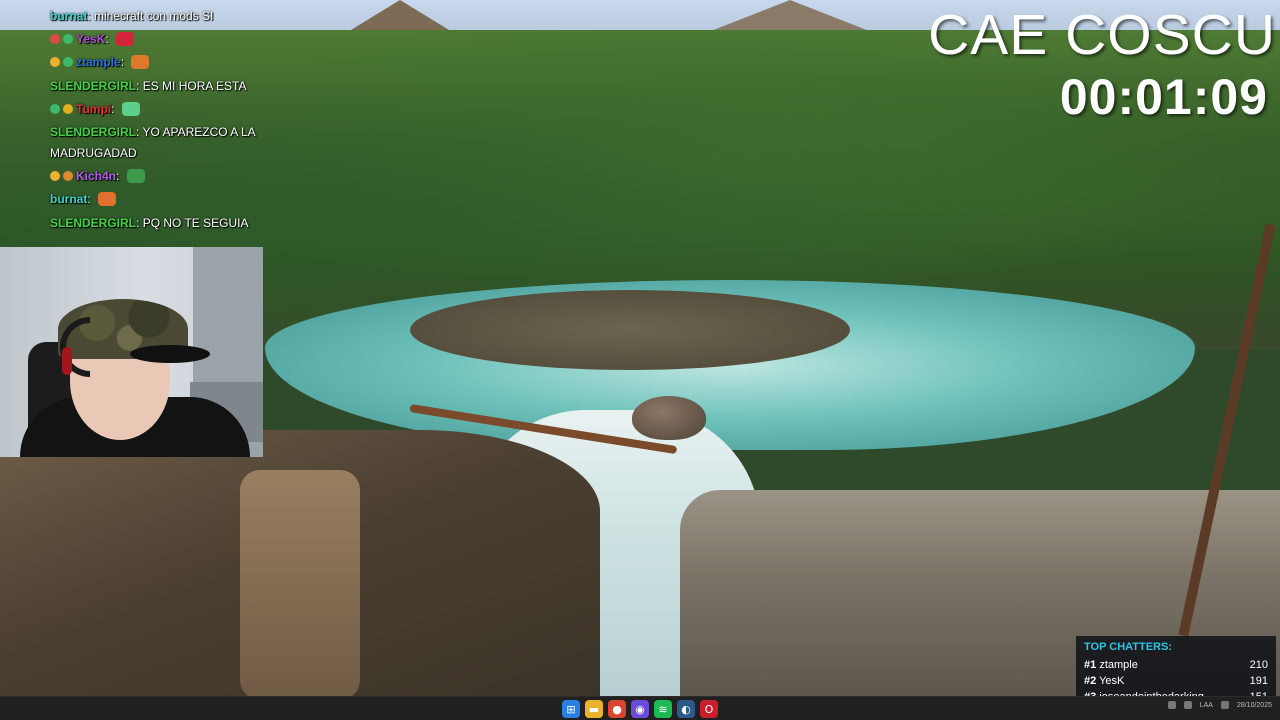  What do you see at coordinates (90, 39) in the screenshot?
I see `chat-username: YesK` at bounding box center [90, 39].